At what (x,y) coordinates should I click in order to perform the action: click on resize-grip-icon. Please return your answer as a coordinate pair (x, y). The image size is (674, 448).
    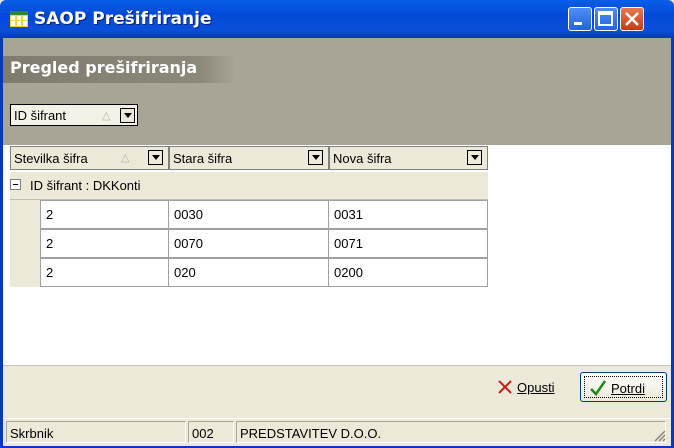
    Looking at the image, I should click on (659, 435).